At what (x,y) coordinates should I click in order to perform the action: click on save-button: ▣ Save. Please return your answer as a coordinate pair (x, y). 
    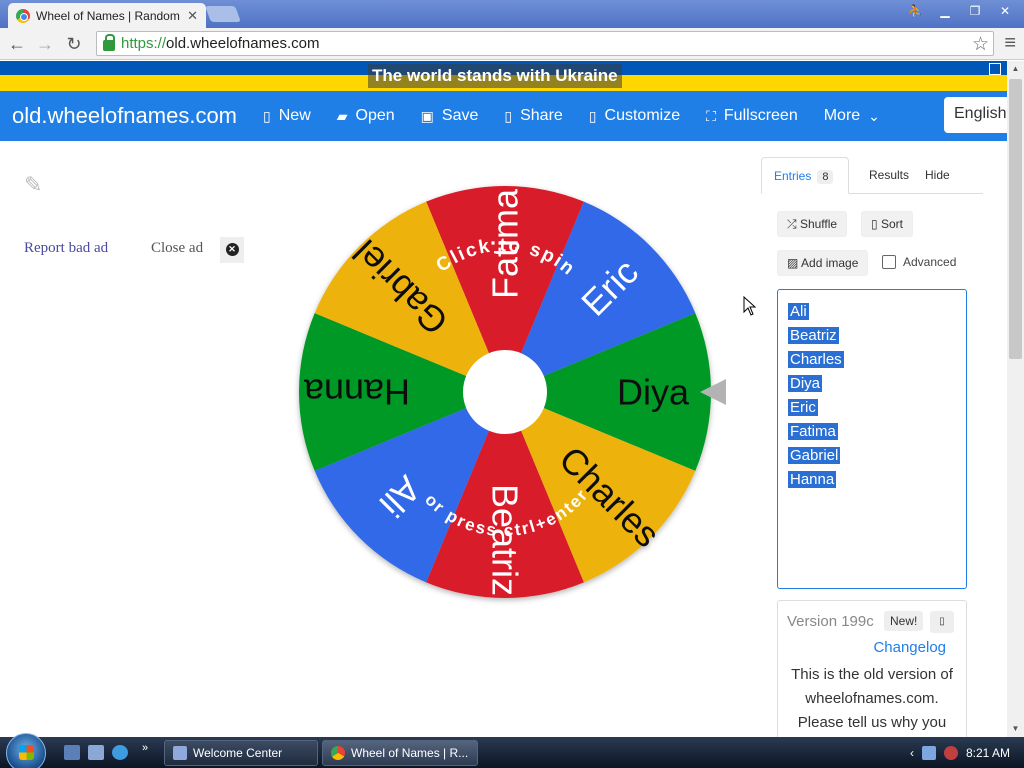
    Looking at the image, I should click on (450, 116).